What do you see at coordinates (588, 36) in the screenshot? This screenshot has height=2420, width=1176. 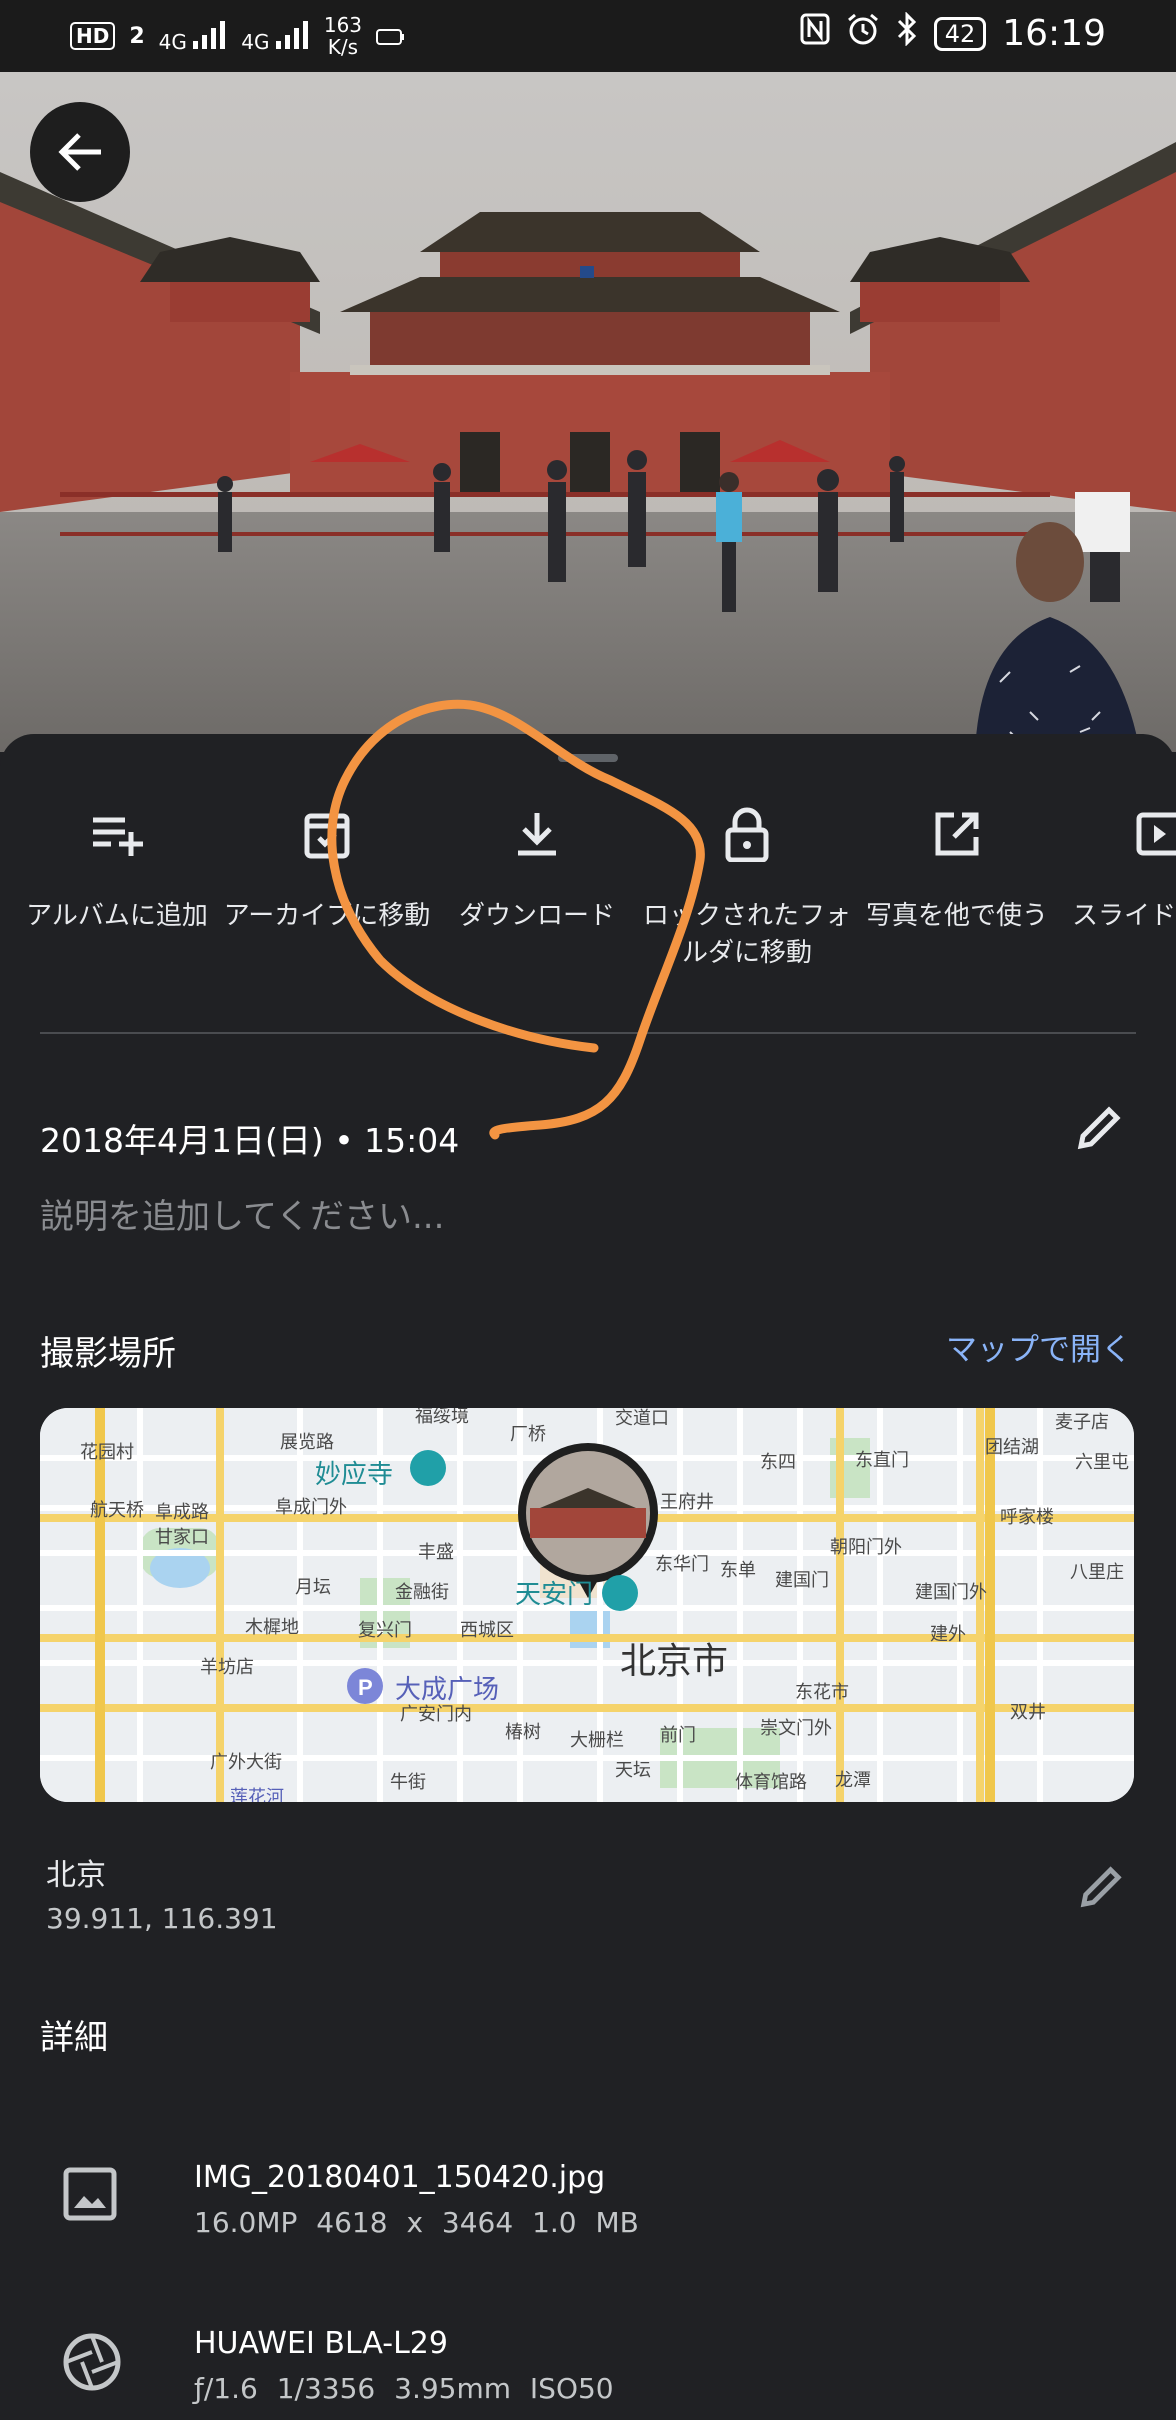 I see `status-bar: HD 2 4G 4G 163 K/s 42 16:19` at bounding box center [588, 36].